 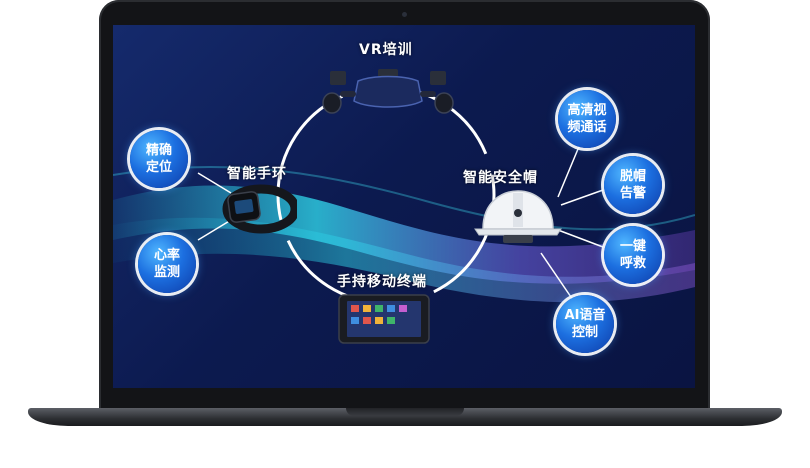 What do you see at coordinates (518, 216) in the screenshot?
I see `smart-helmet-image` at bounding box center [518, 216].